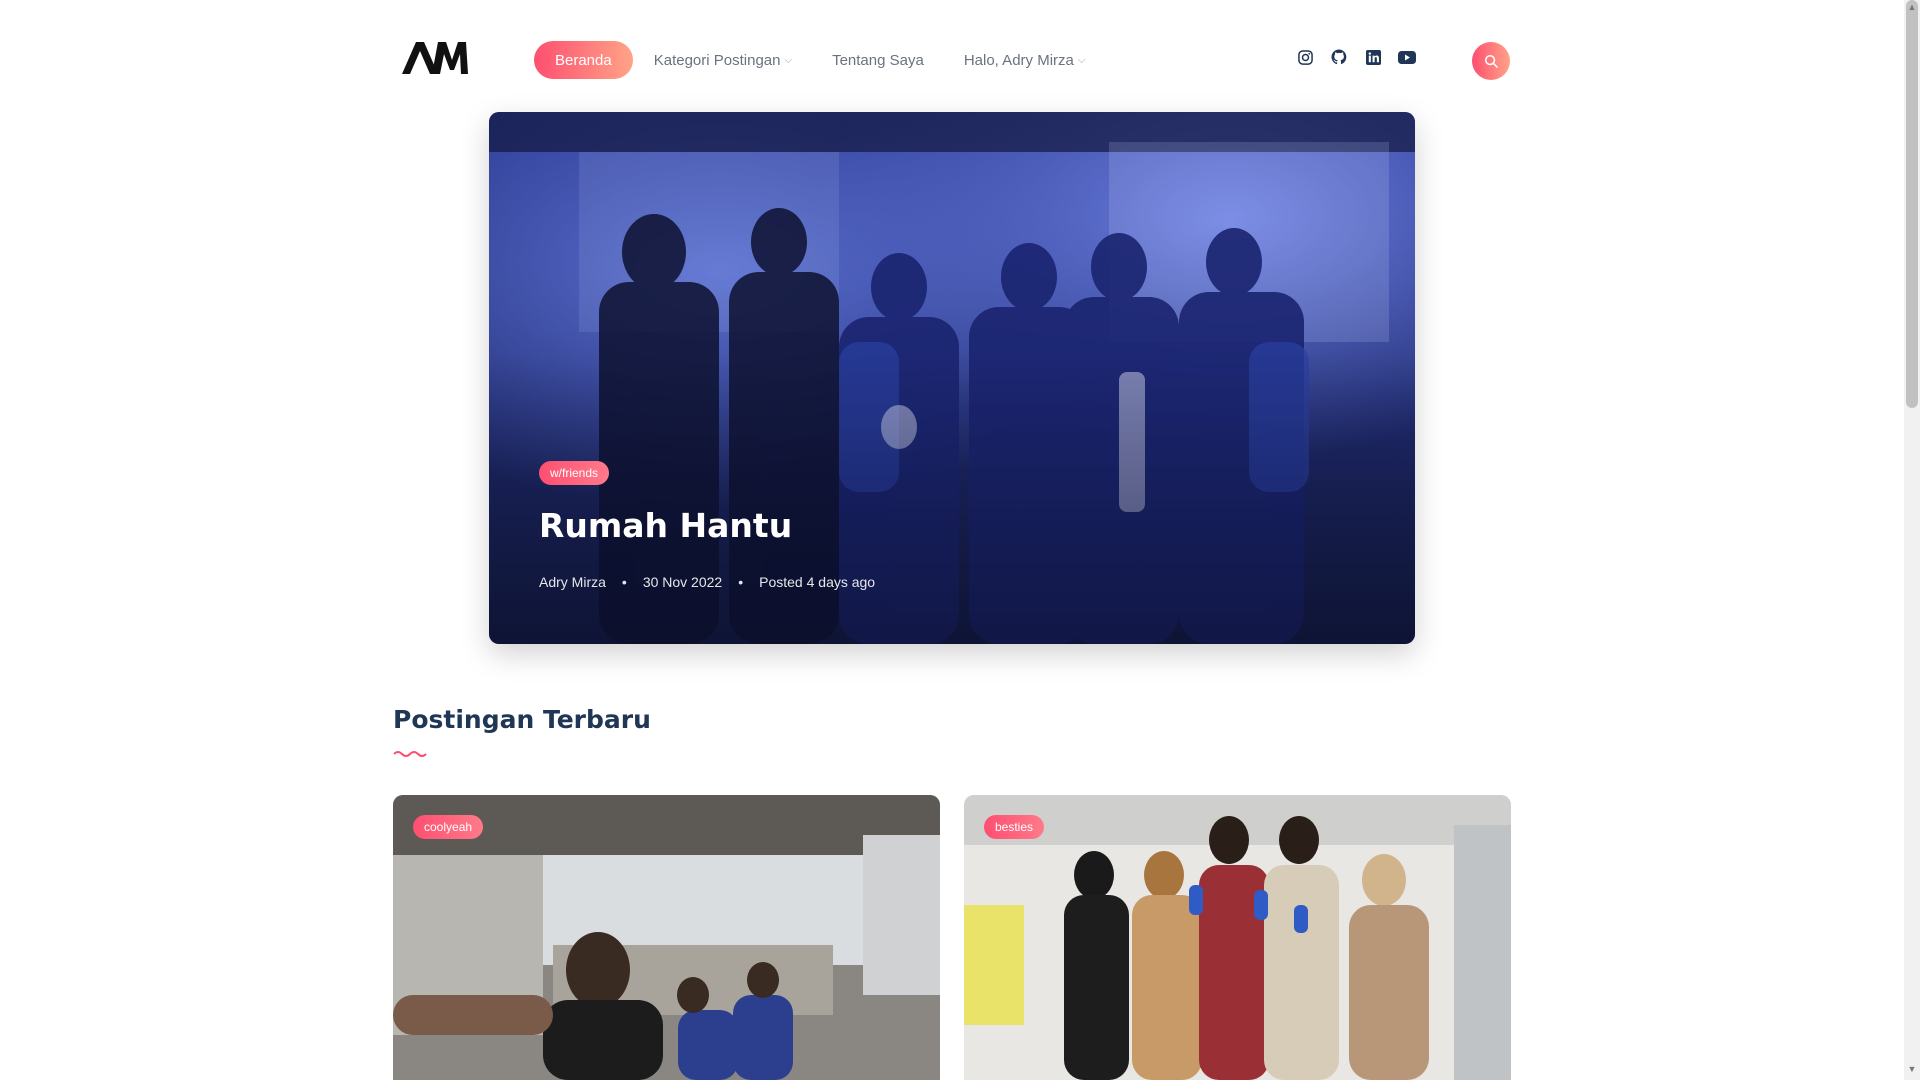  I want to click on youtube-icon, so click(1407, 57).